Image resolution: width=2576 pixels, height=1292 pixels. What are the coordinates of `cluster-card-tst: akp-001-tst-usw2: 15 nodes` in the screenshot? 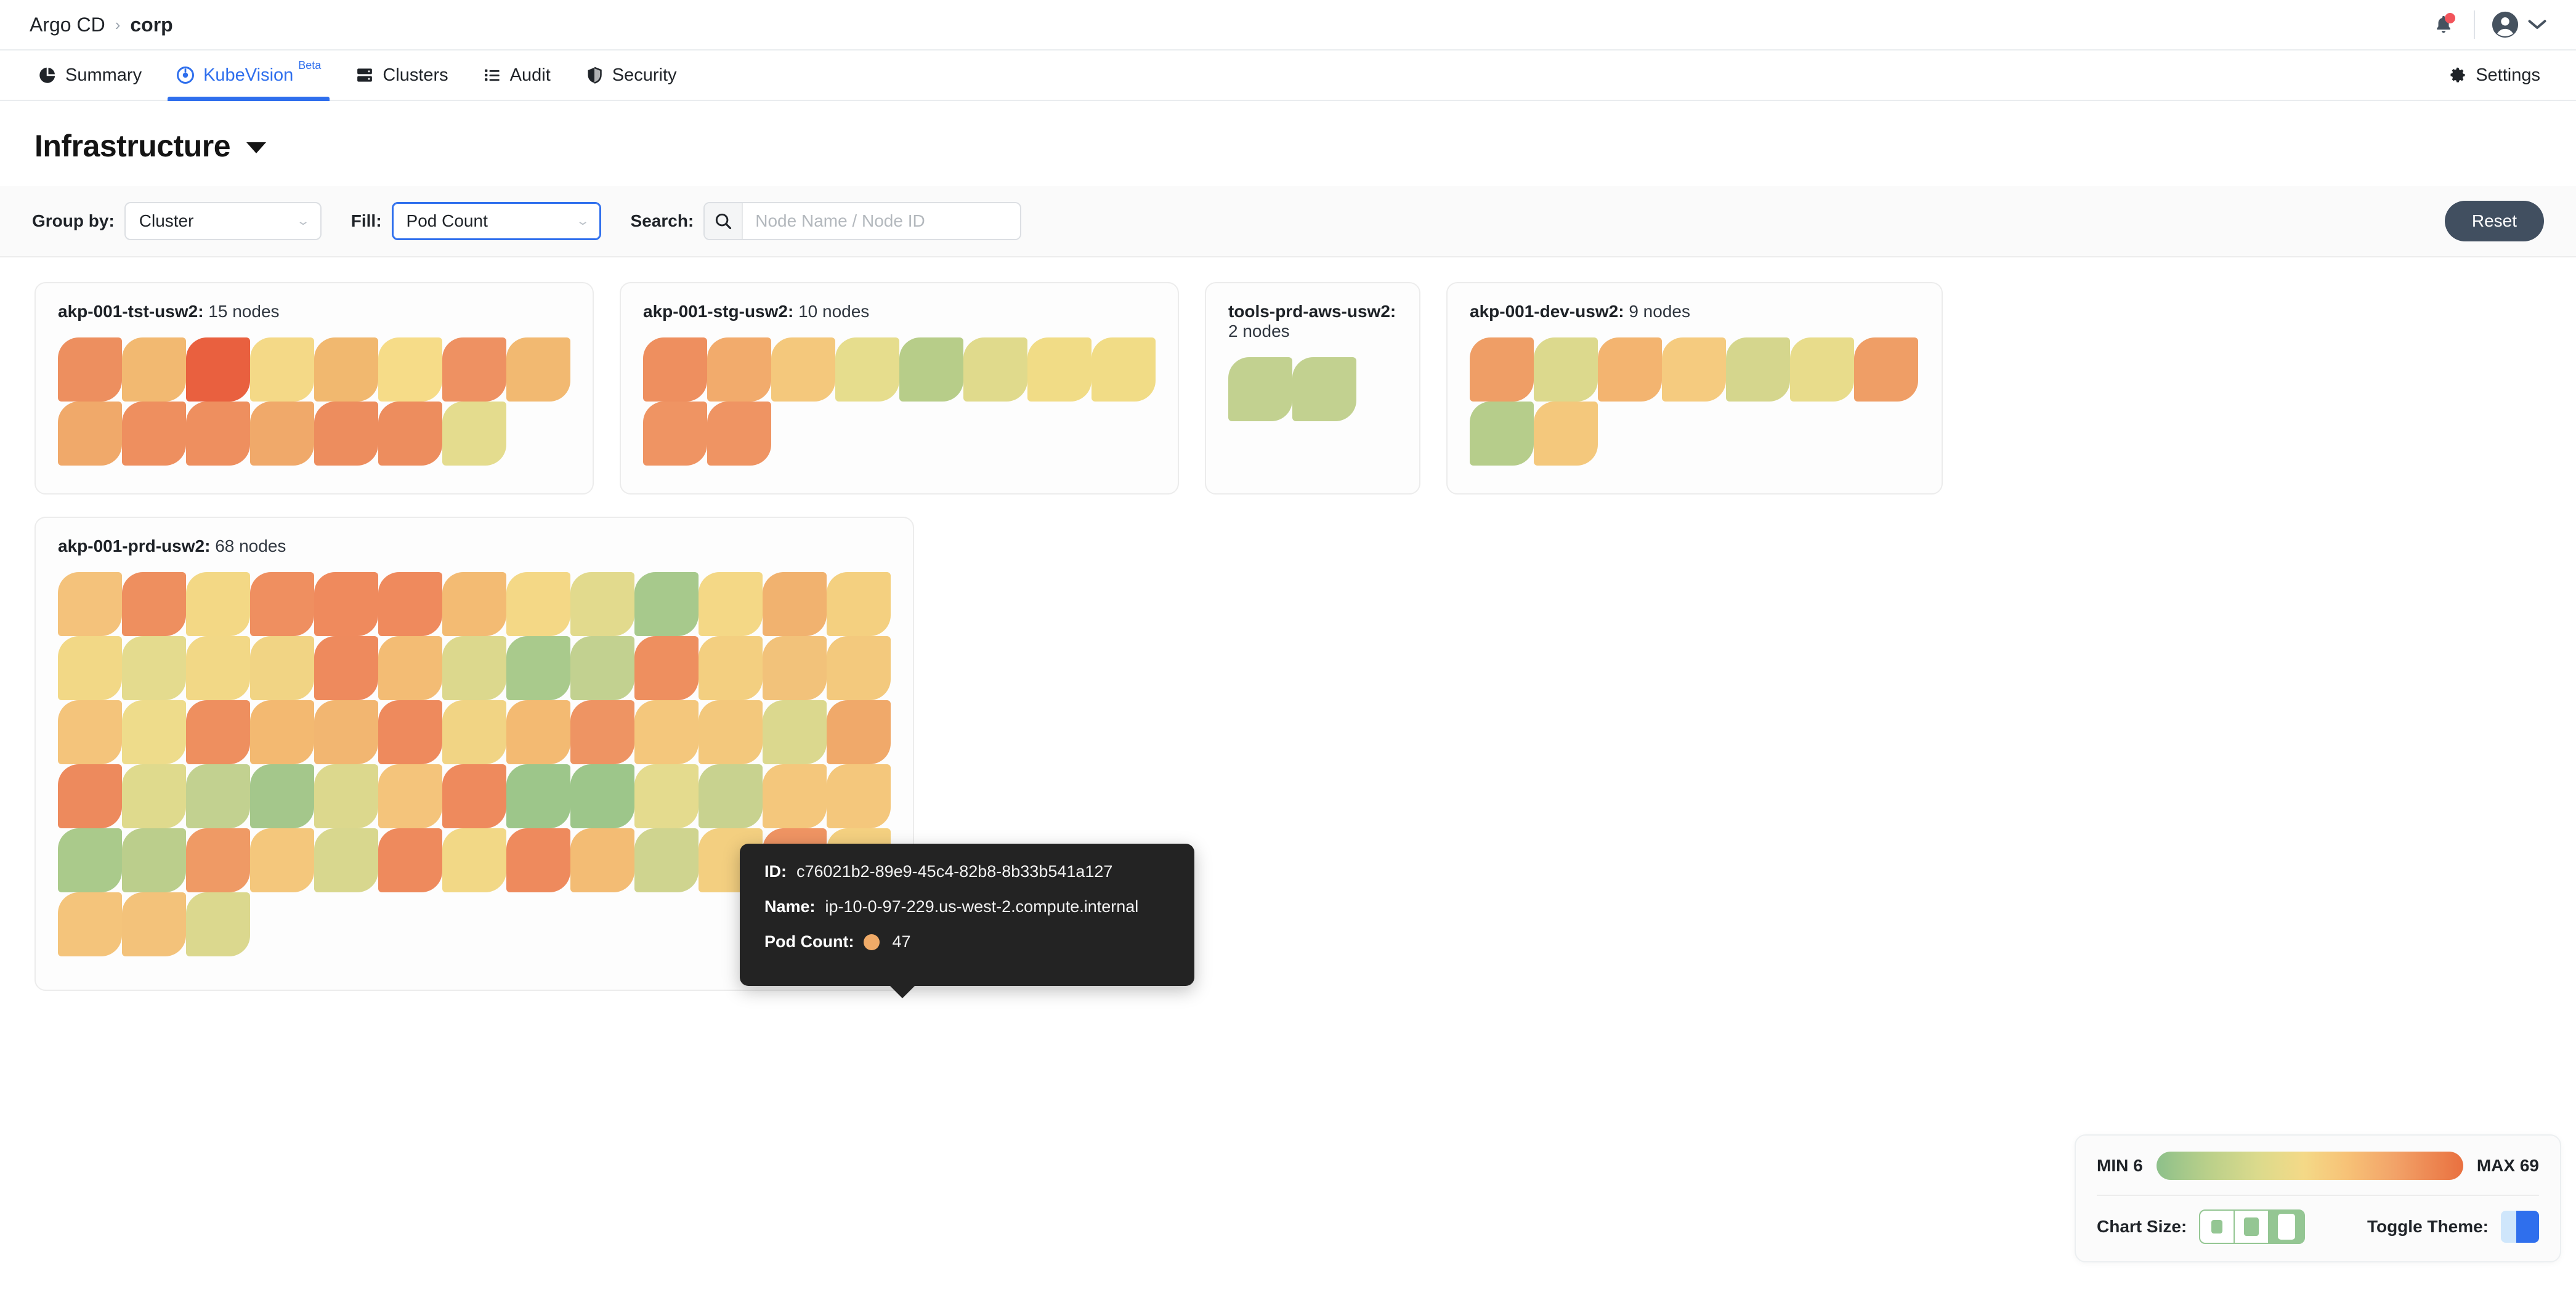 It's located at (314, 389).